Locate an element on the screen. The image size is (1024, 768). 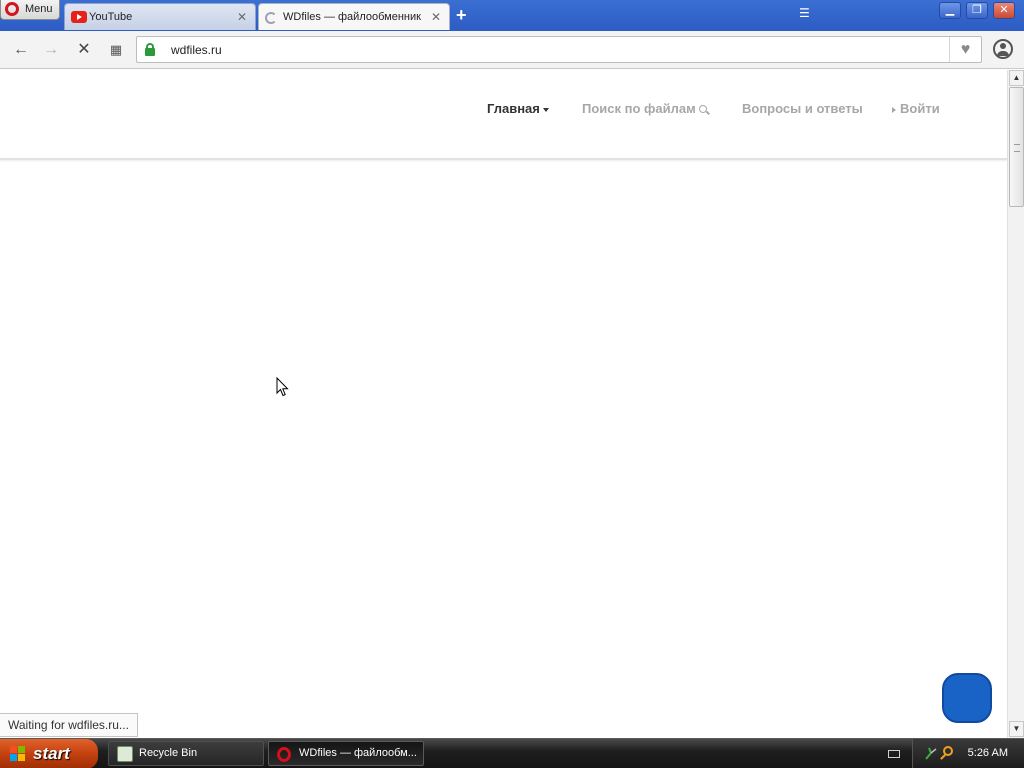
nav-home: Главная is located at coordinates (518, 108).